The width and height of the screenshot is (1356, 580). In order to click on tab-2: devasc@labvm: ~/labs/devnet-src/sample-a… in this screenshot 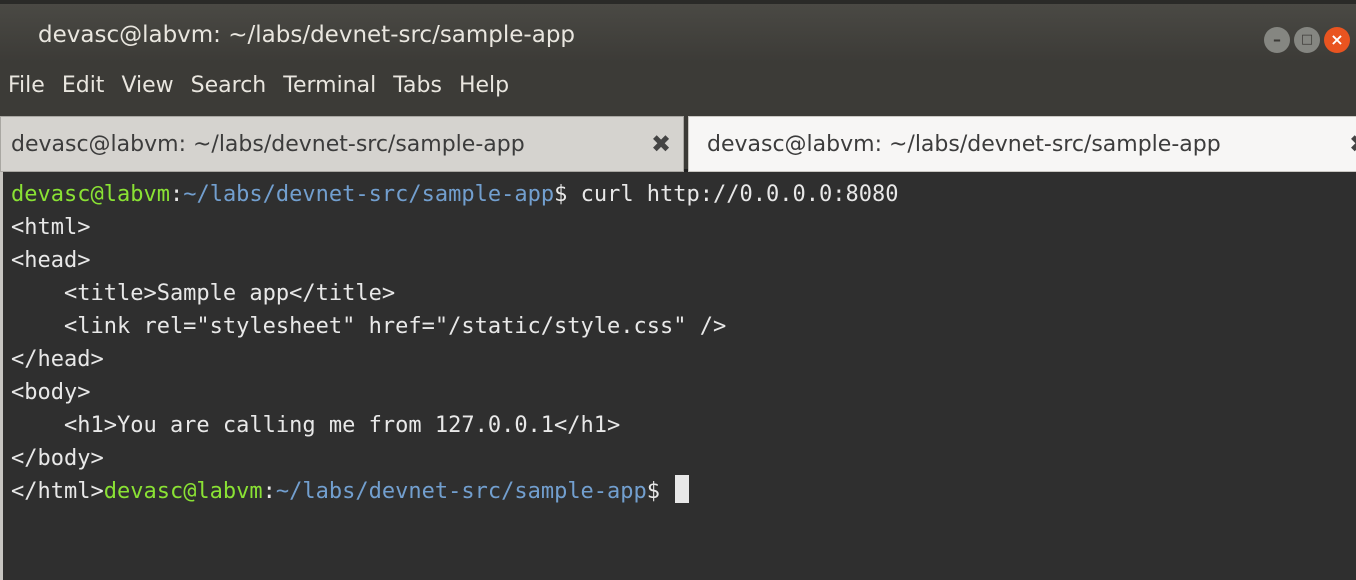, I will do `click(1022, 144)`.